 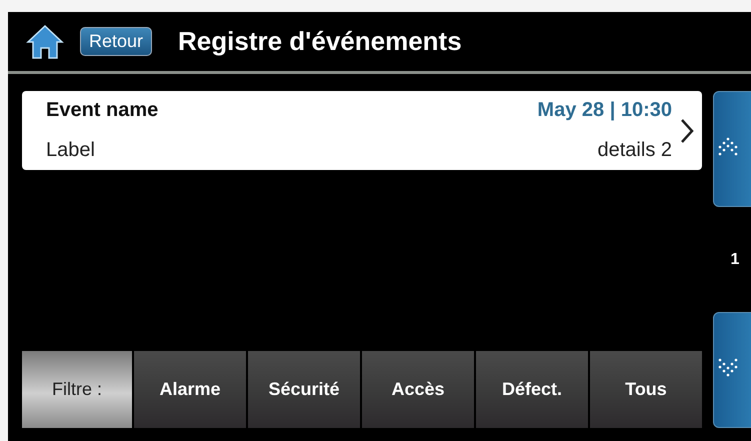 What do you see at coordinates (732, 370) in the screenshot?
I see `scroll-down-button` at bounding box center [732, 370].